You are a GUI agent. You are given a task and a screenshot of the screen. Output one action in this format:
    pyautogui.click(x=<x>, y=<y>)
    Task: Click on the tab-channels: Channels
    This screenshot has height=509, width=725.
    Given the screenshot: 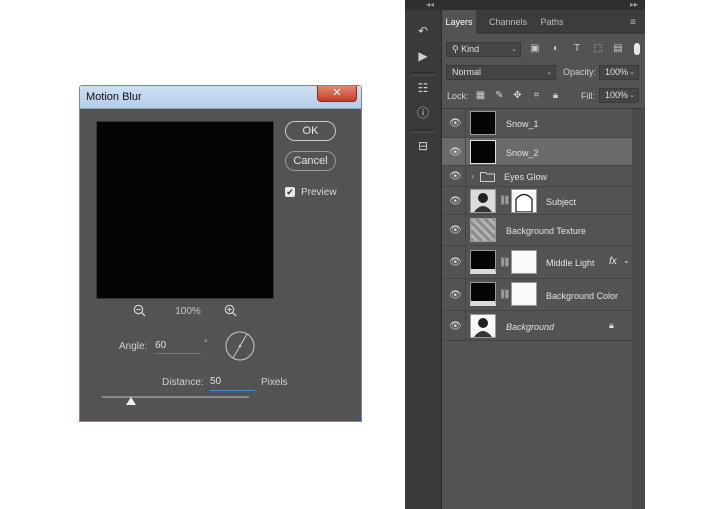 What is the action you would take?
    pyautogui.click(x=508, y=22)
    